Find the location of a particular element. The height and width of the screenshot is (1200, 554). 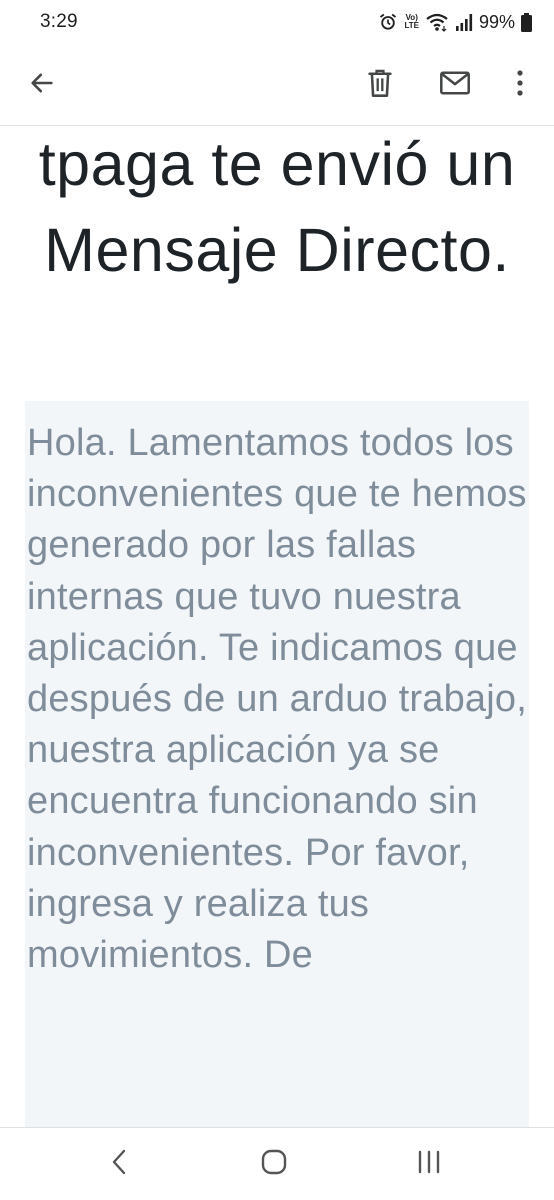

volte-icon: Vo) LTE is located at coordinates (411, 22).